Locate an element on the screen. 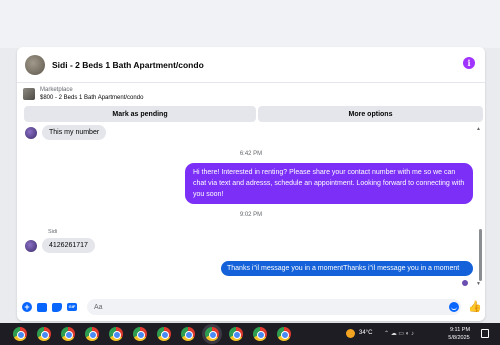 Image resolution: width=500 pixels, height=345 pixels. taskbar: 34°C ⌃ ☁ ▭ ◐ ♪ 9:11 PM 5/8/2025 is located at coordinates (250, 334).